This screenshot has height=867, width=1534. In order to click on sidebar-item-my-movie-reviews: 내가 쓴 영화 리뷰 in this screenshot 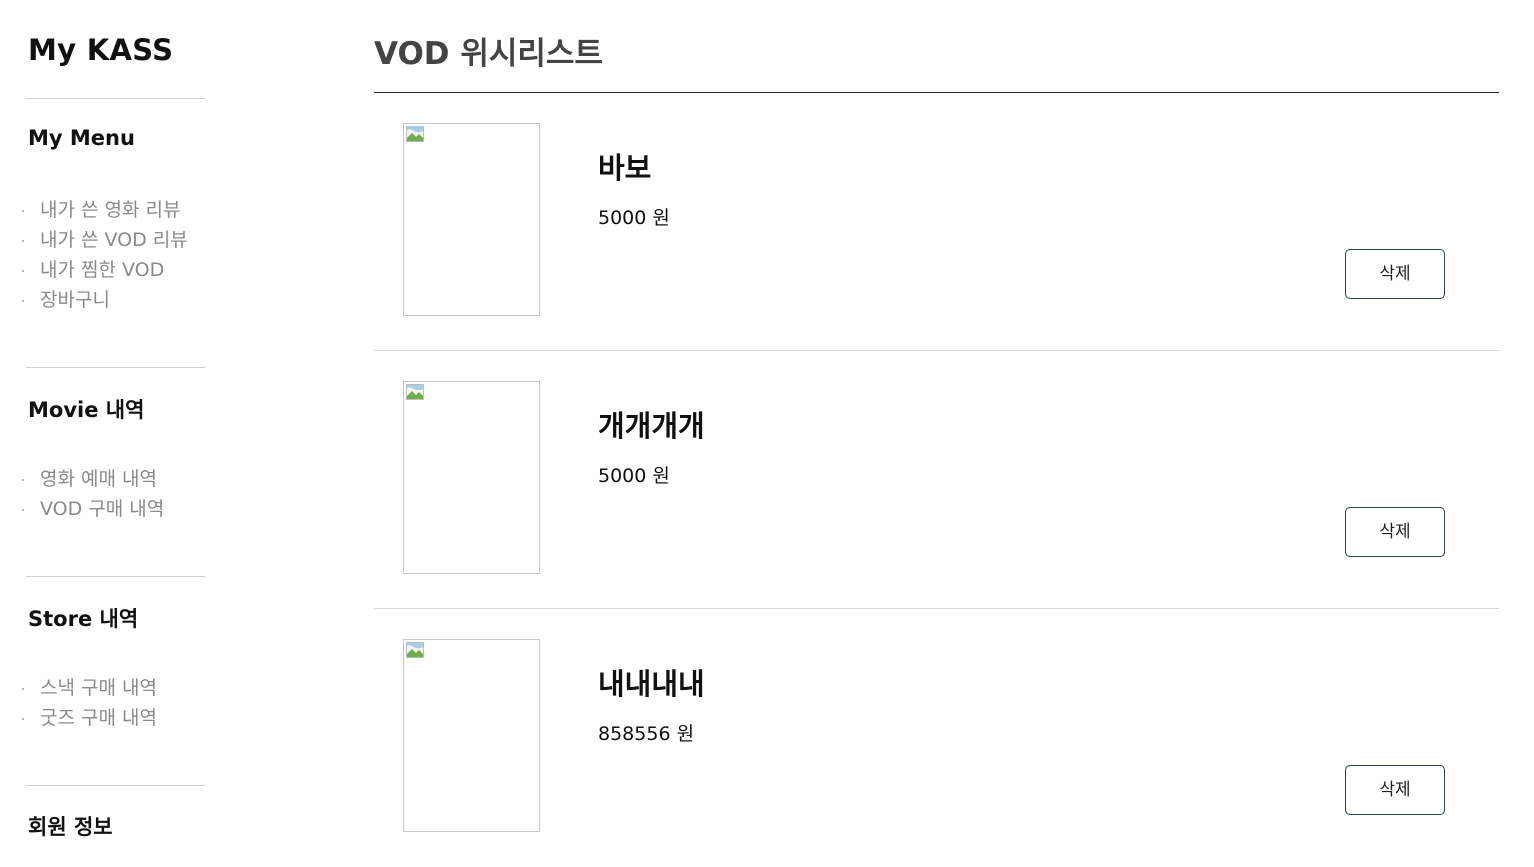, I will do `click(105, 210)`.